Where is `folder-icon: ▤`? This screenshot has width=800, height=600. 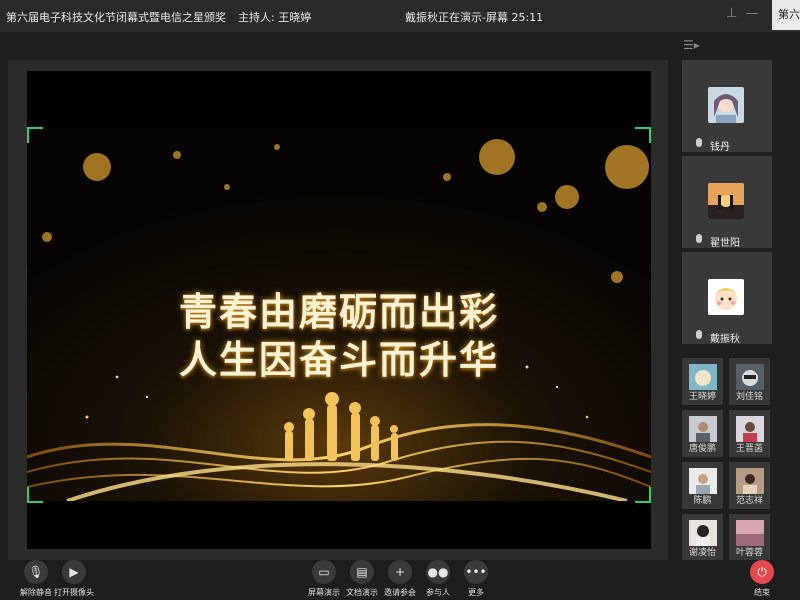 folder-icon: ▤ is located at coordinates (362, 572).